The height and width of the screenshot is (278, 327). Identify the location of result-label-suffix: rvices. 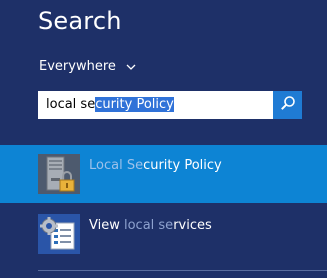
(192, 225).